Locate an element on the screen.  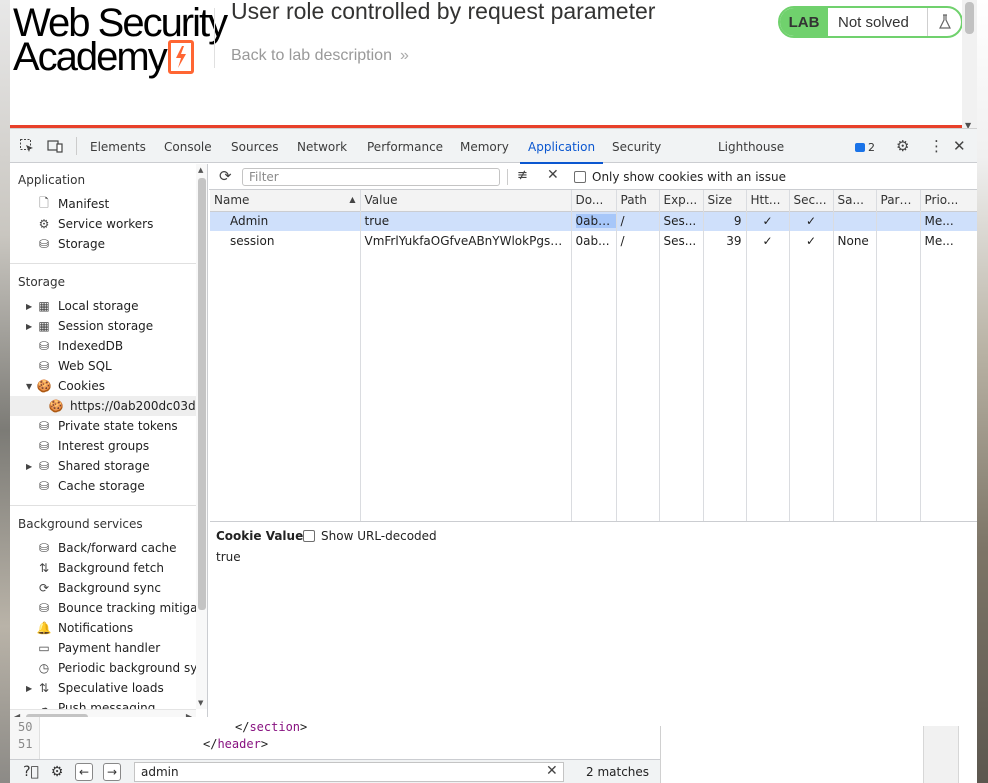
cookie-domain-cell: 0ab200 is located at coordinates (594, 221).